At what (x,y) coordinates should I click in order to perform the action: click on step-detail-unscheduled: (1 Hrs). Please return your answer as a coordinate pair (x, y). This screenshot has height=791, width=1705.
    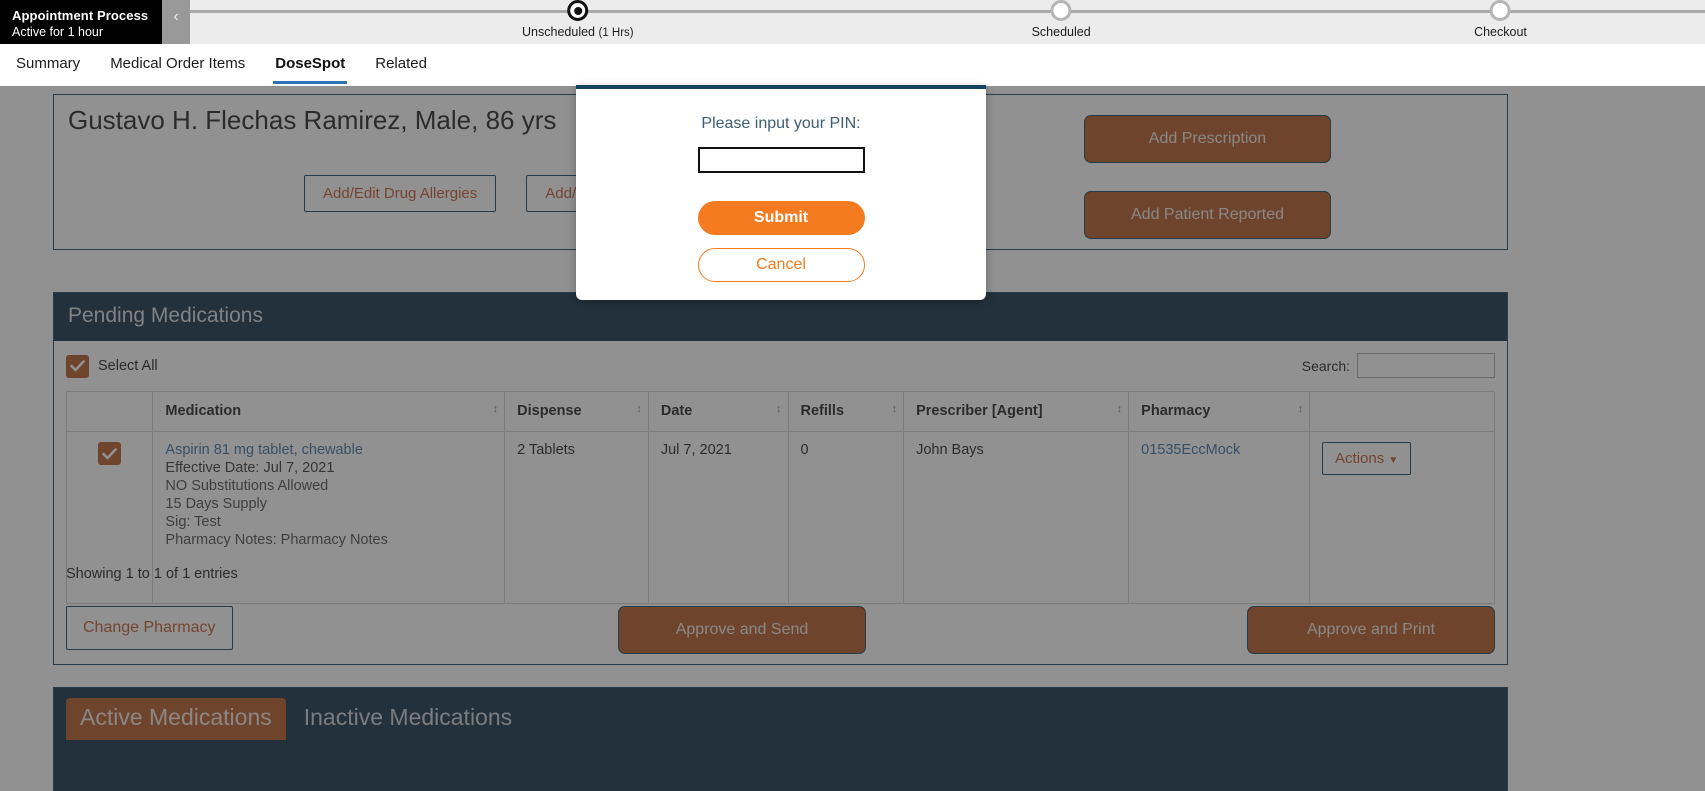
    Looking at the image, I should click on (616, 33).